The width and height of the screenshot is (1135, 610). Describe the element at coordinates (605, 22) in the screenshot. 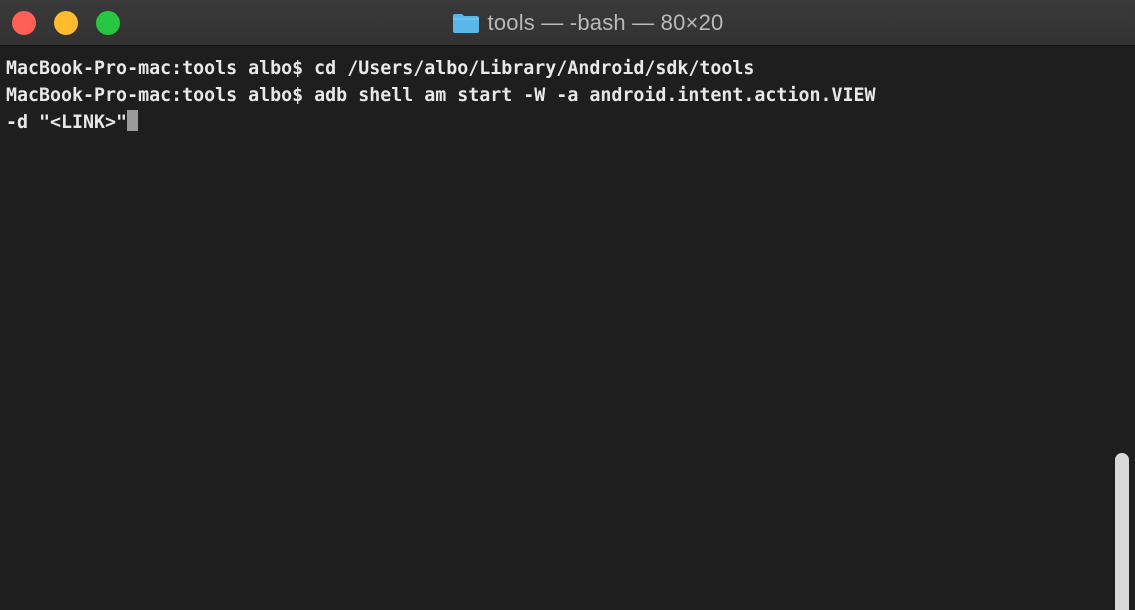

I see `window-title: tools — -bash — 80×20` at that location.